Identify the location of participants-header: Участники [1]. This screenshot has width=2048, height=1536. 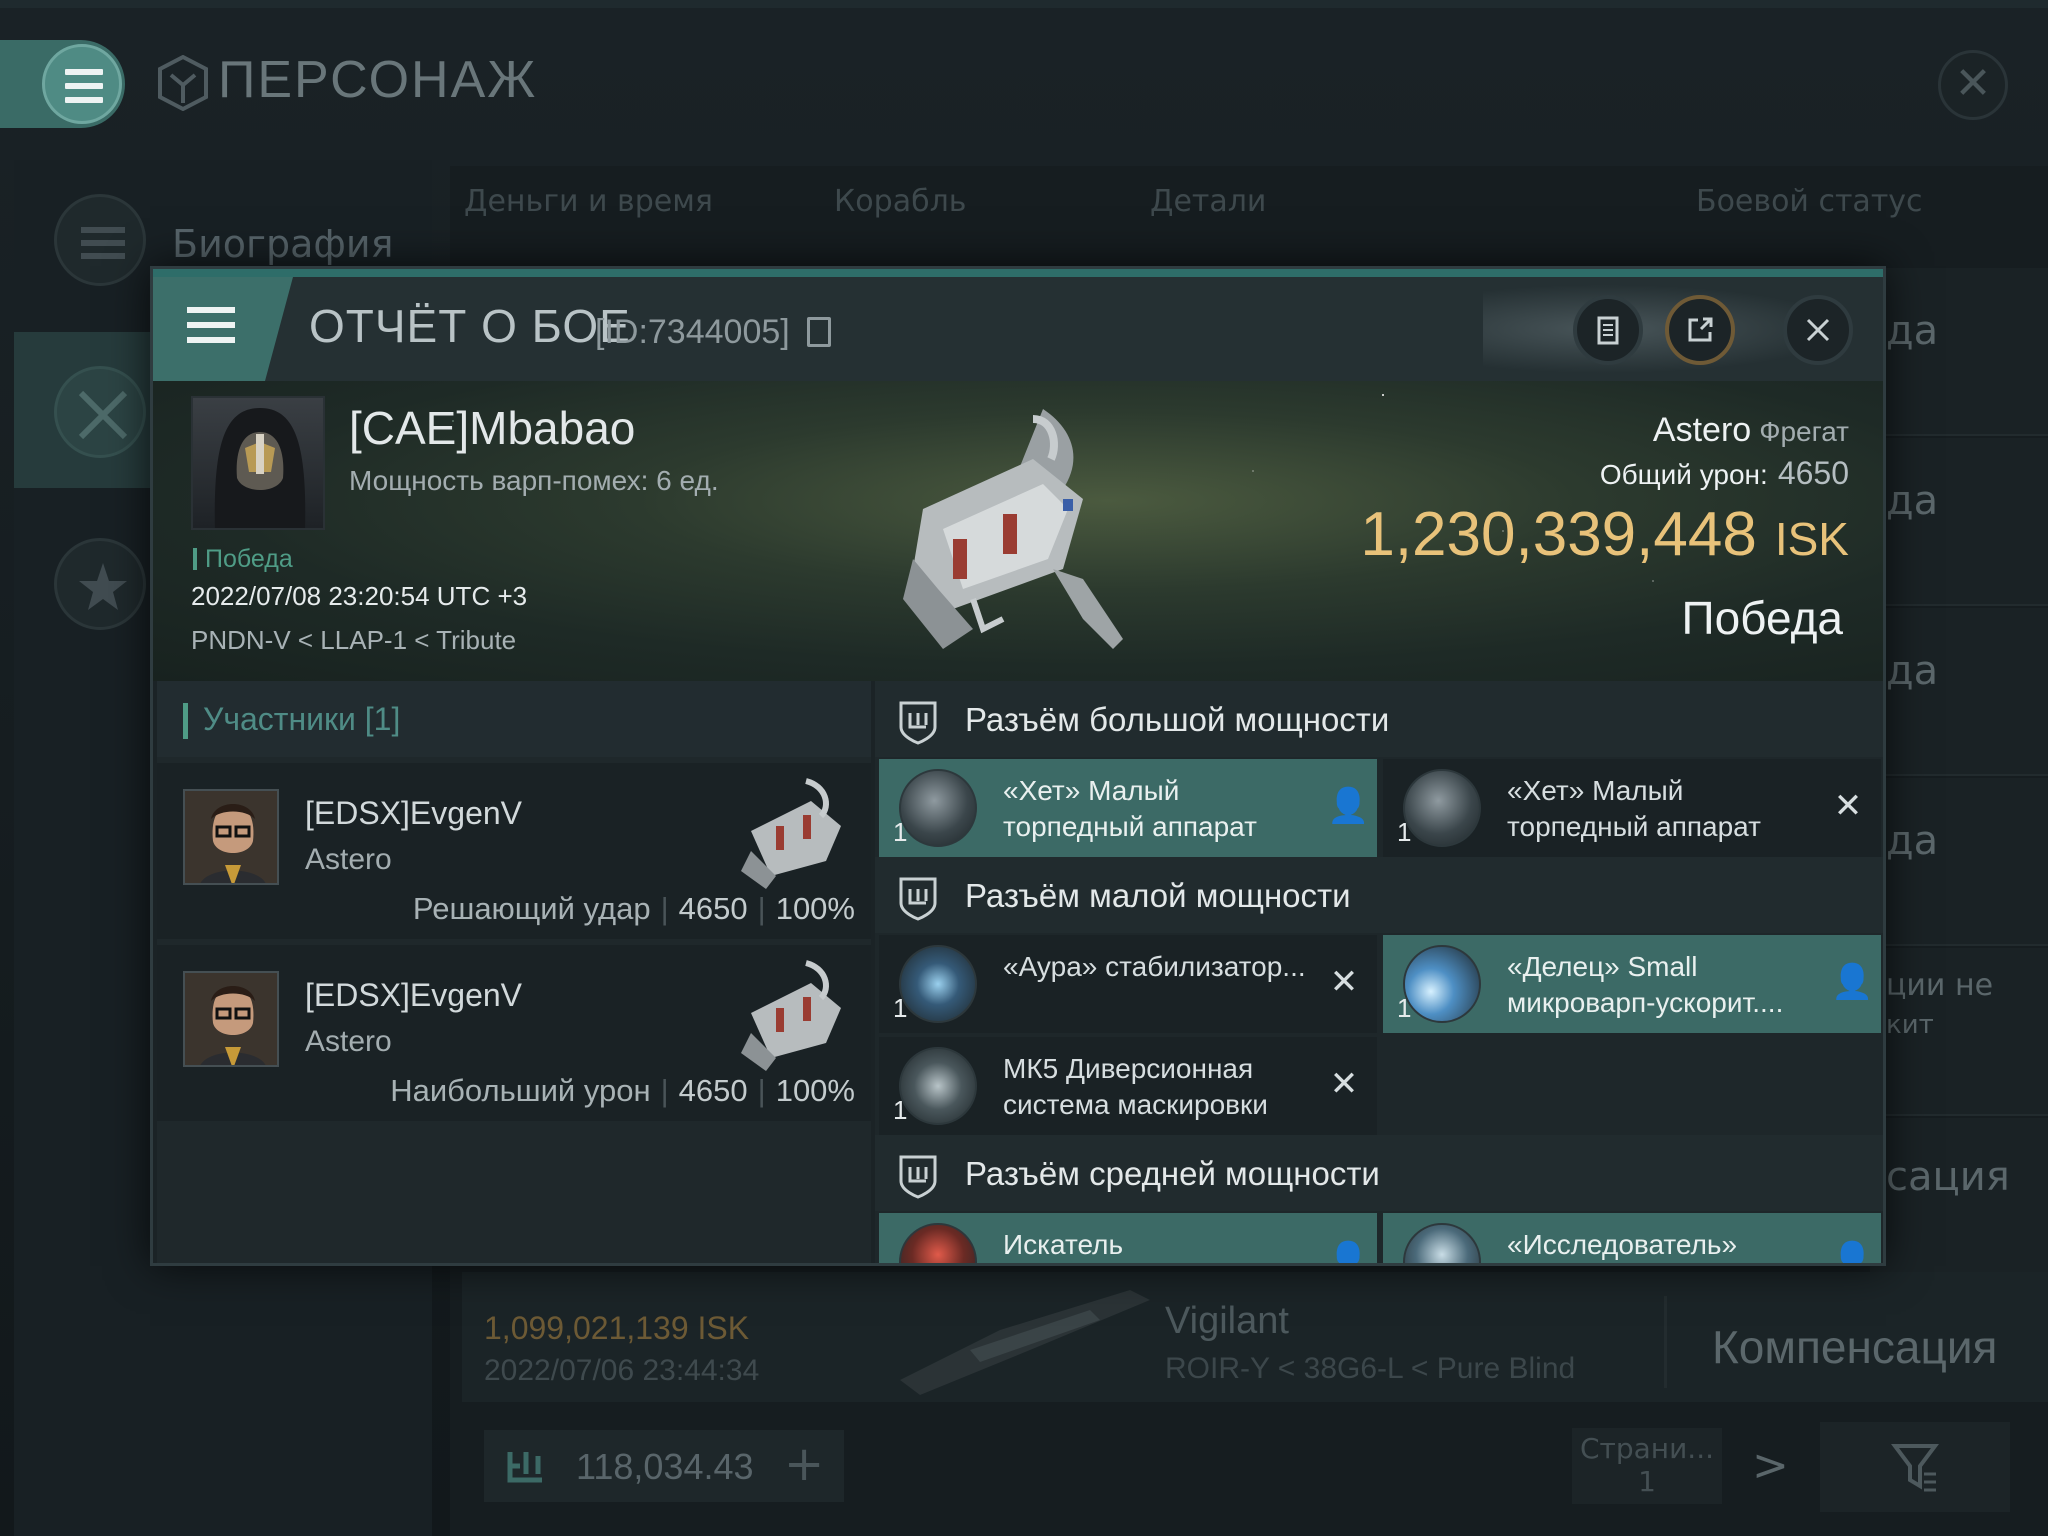
(514, 719).